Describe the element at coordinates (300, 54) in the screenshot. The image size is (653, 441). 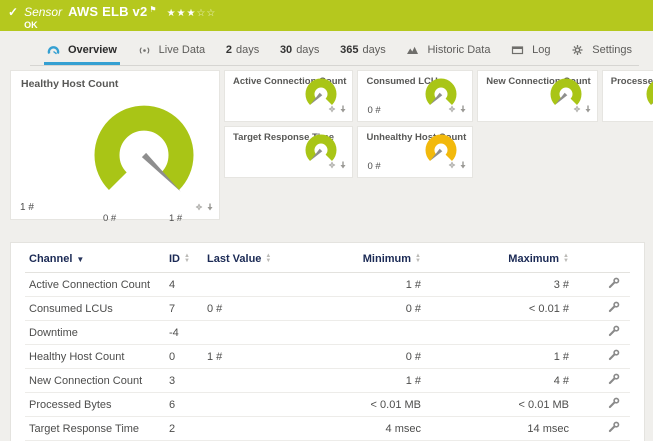
I see `tab-30-days: 30 days` at that location.